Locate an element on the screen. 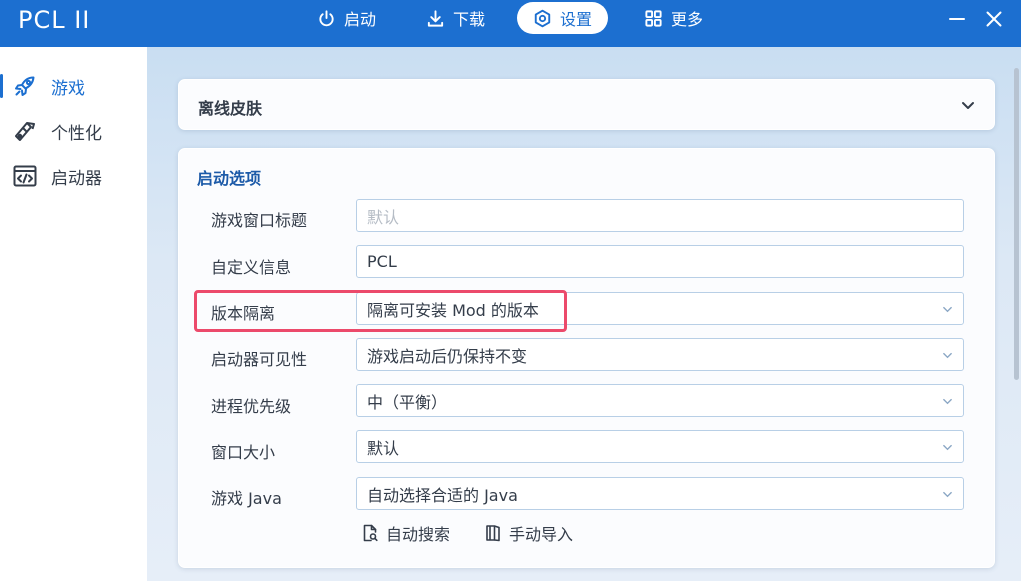 This screenshot has width=1021, height=581. window-title-label: 游戏窗口标题 is located at coordinates (259, 220).